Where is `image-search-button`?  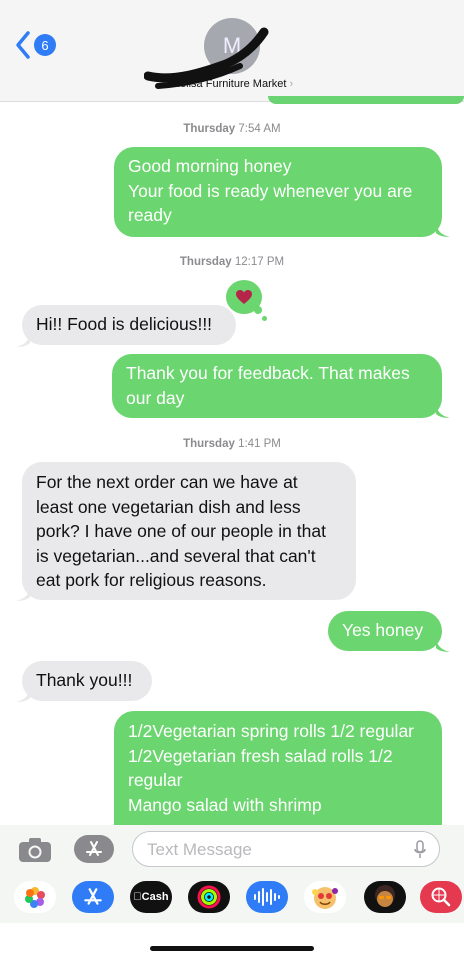
image-search-button is located at coordinates (441, 897).